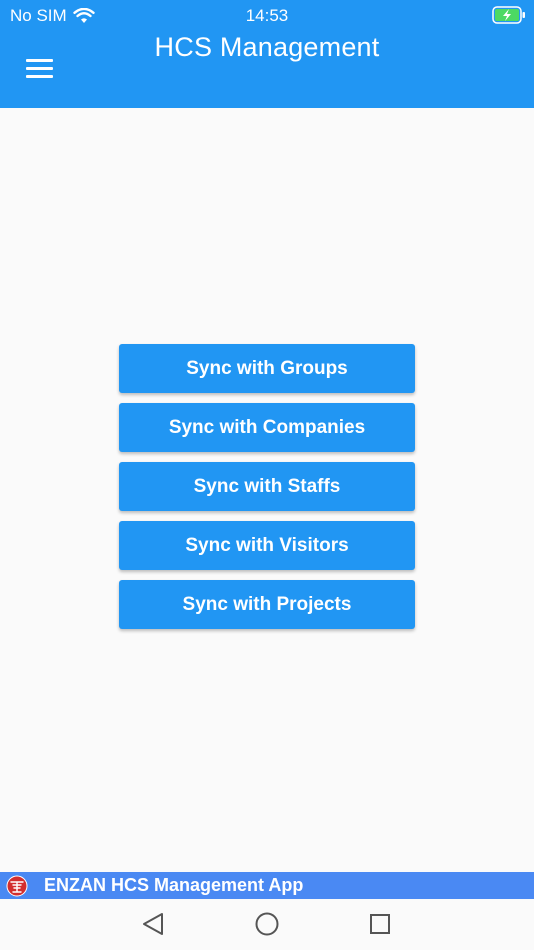  I want to click on sync-visitors-button: Sync with Visitors, so click(267, 545).